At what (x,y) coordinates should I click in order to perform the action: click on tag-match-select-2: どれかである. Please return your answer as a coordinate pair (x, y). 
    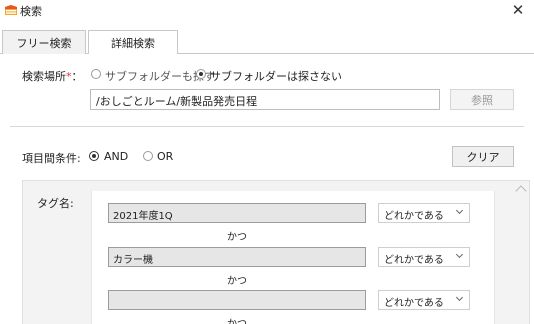
    Looking at the image, I should click on (424, 257).